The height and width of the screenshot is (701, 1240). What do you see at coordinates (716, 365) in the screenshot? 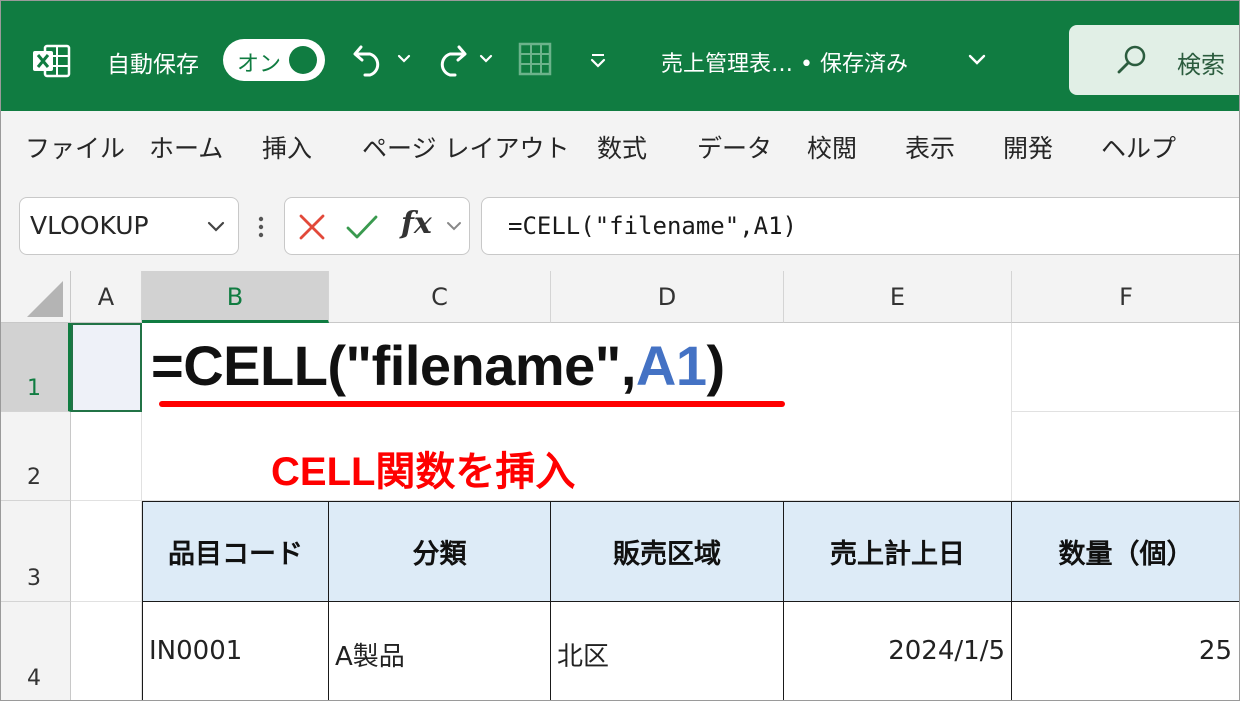
I see `formula-text-part: )` at bounding box center [716, 365].